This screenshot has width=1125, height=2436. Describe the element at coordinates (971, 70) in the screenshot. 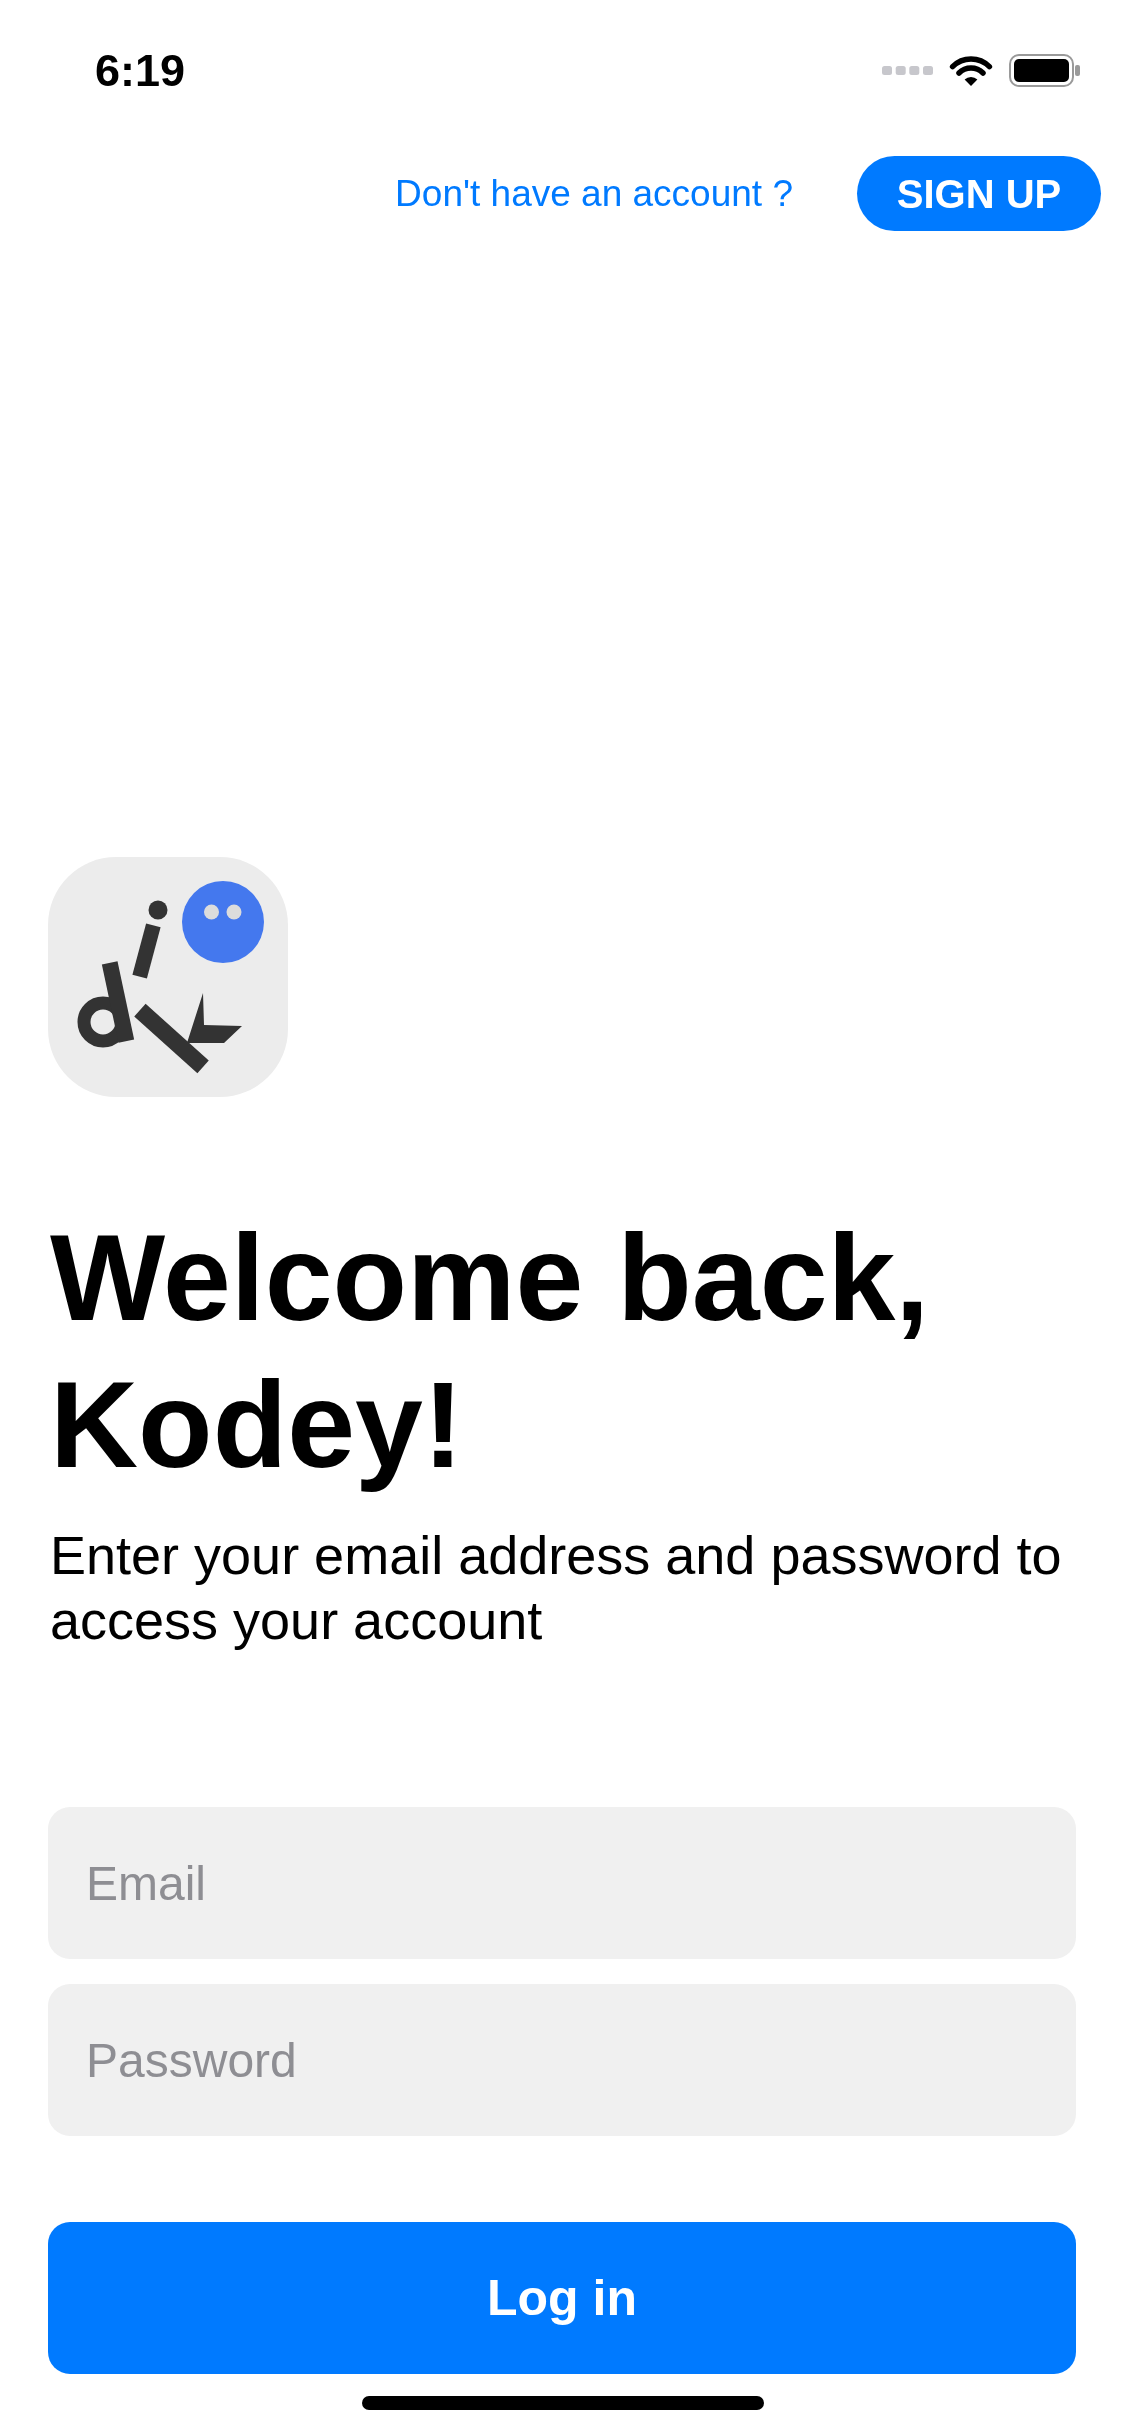

I see `wifi-icon` at that location.